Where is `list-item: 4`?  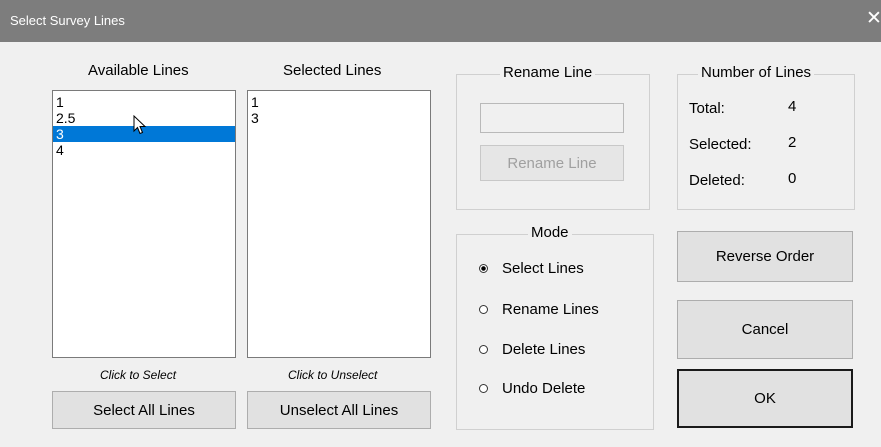
list-item: 4 is located at coordinates (144, 150).